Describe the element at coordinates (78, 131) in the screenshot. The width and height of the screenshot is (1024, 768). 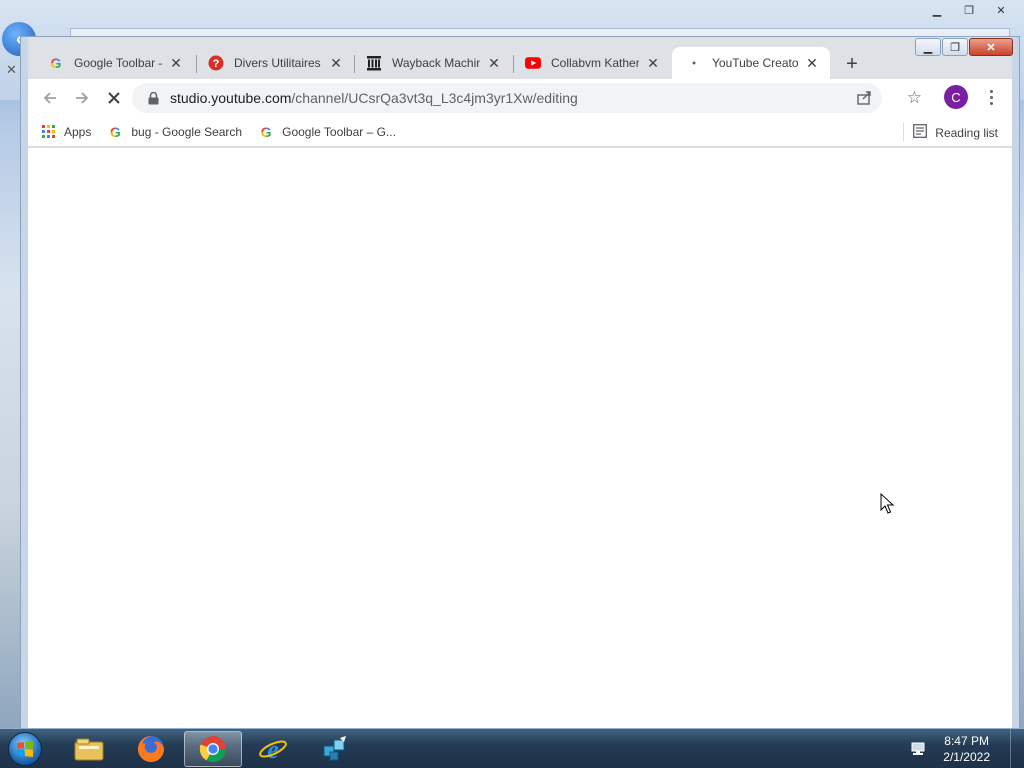
I see `bookmark-label: Apps` at that location.